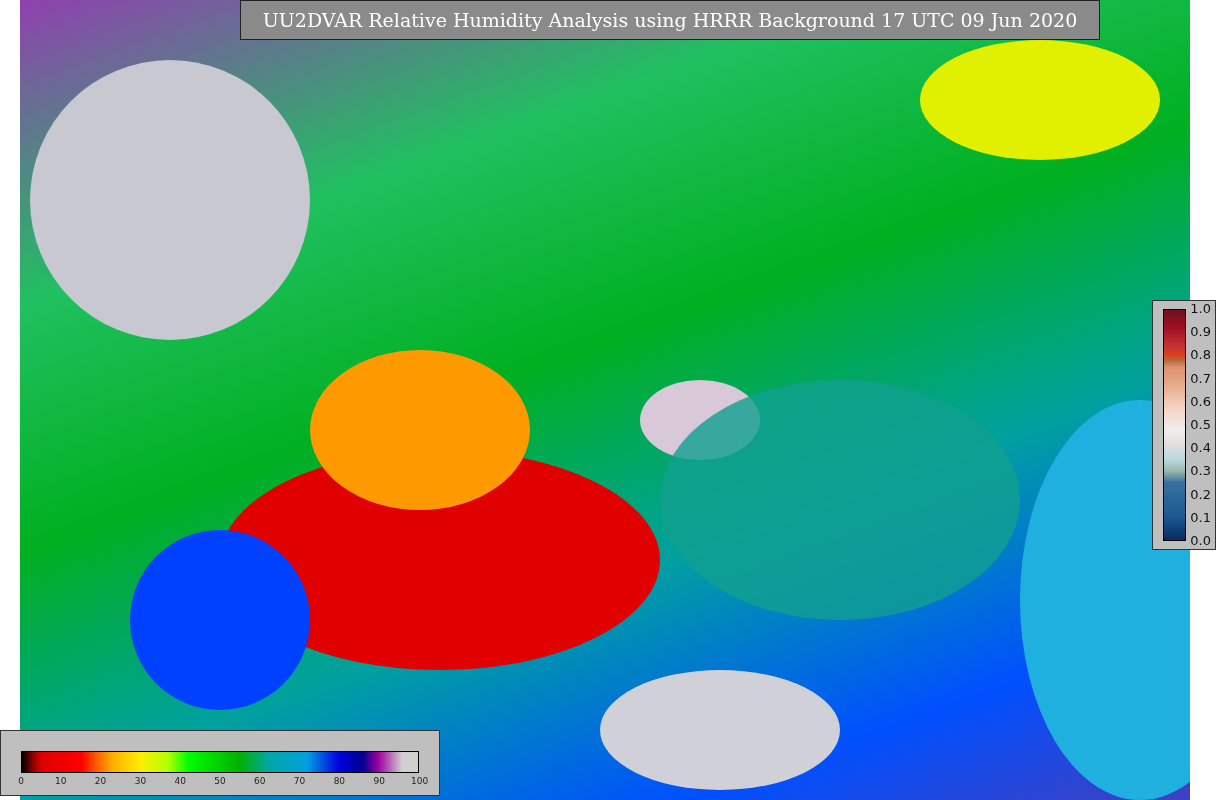 This screenshot has width=1216, height=800. Describe the element at coordinates (180, 781) in the screenshot. I see `tick-label: 40` at that location.